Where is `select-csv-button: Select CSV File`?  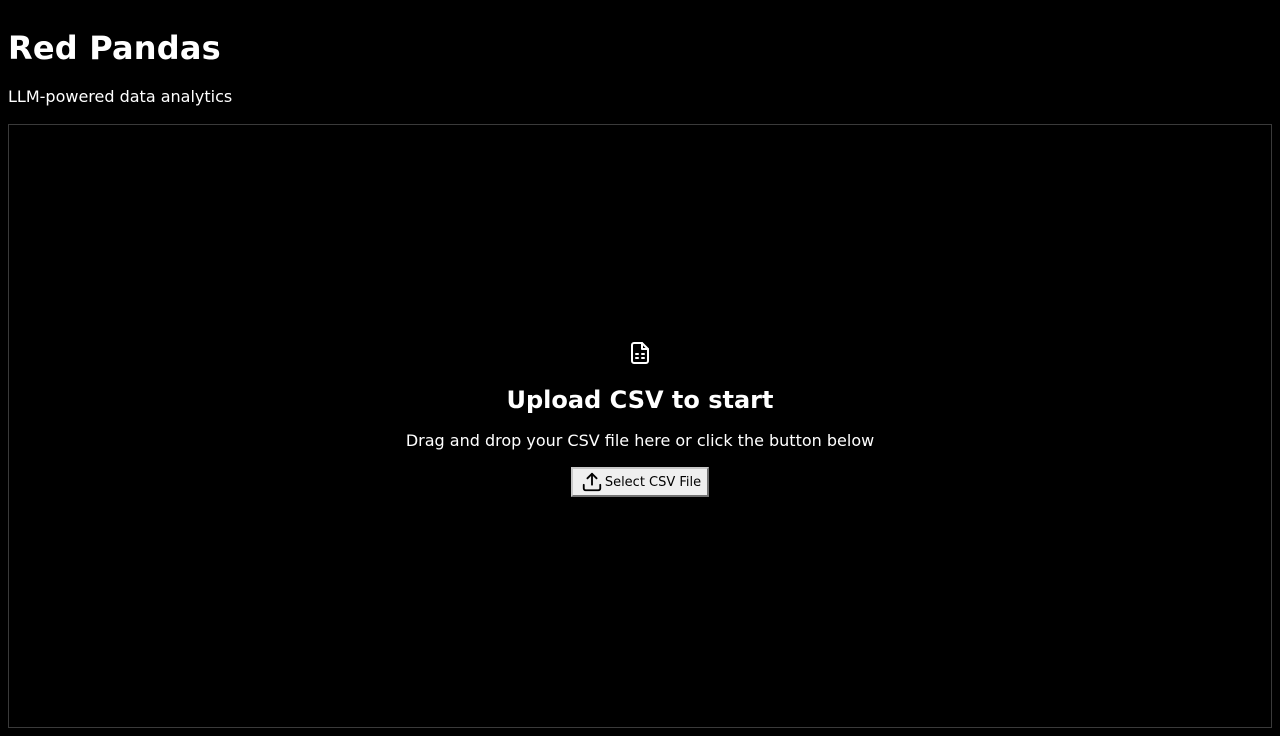
select-csv-button: Select CSV File is located at coordinates (640, 482).